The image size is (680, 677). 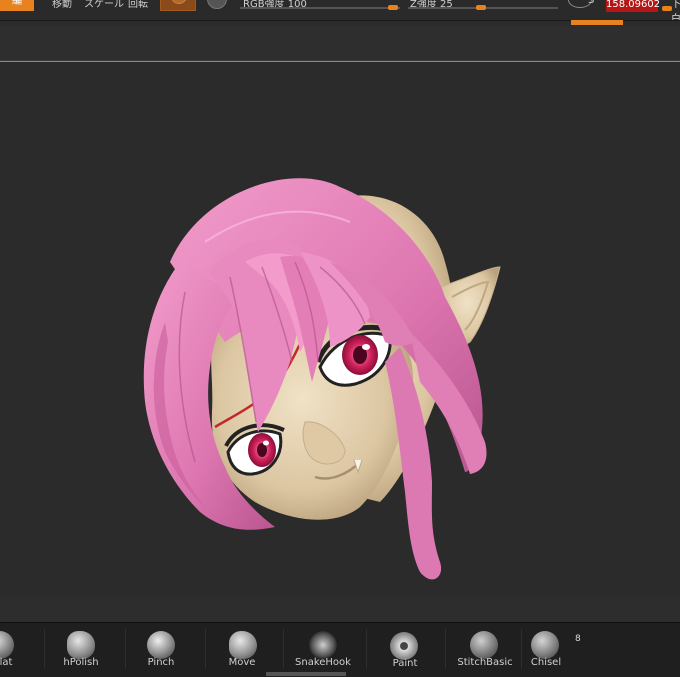 I want to click on toolbar-suffix-label: 下白, so click(x=675, y=10).